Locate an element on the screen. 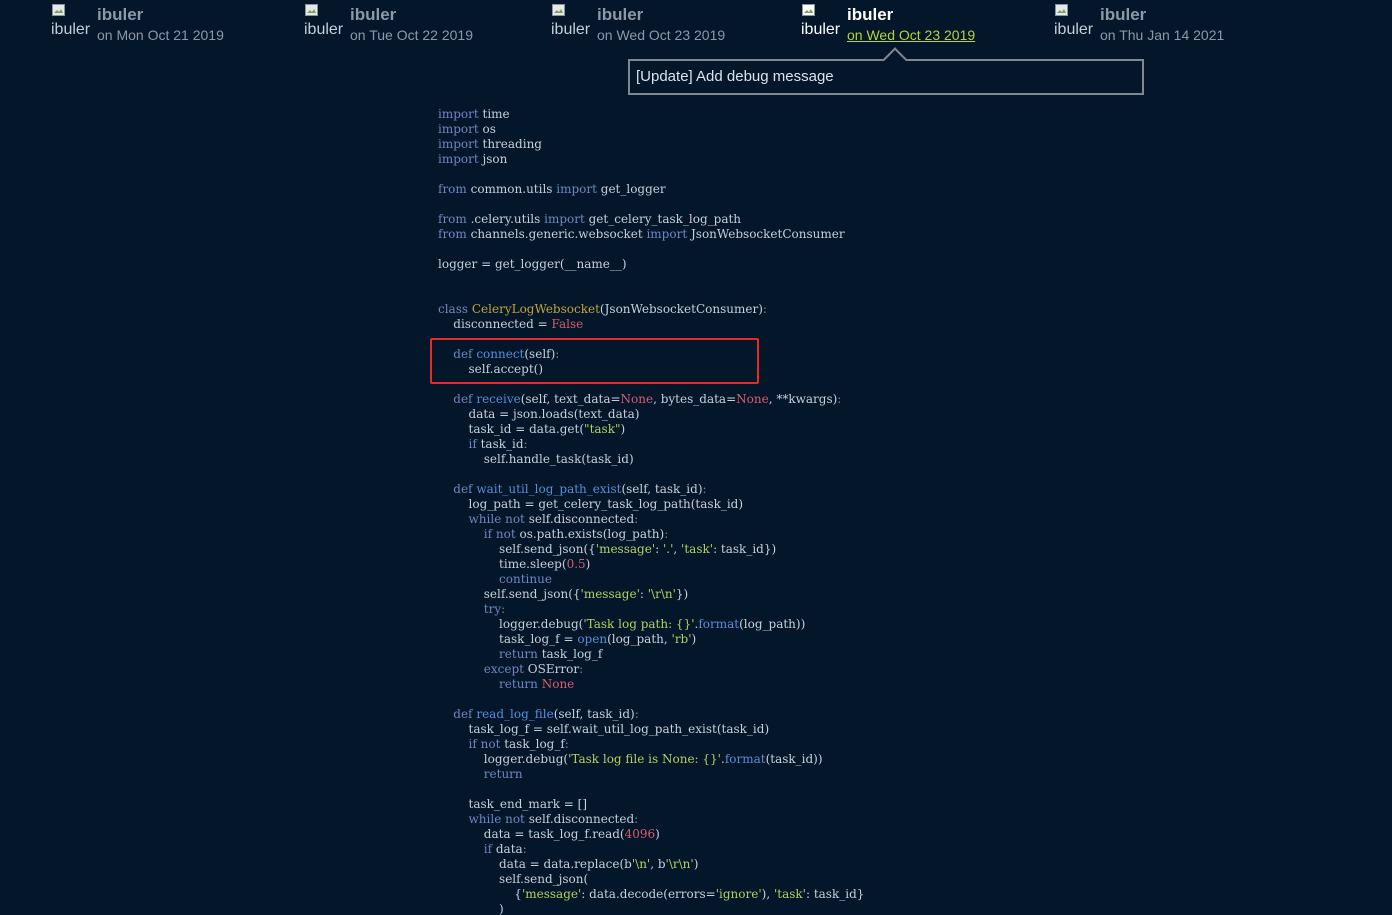 This screenshot has height=915, width=1392. code-line: ) is located at coordinates (651, 908).